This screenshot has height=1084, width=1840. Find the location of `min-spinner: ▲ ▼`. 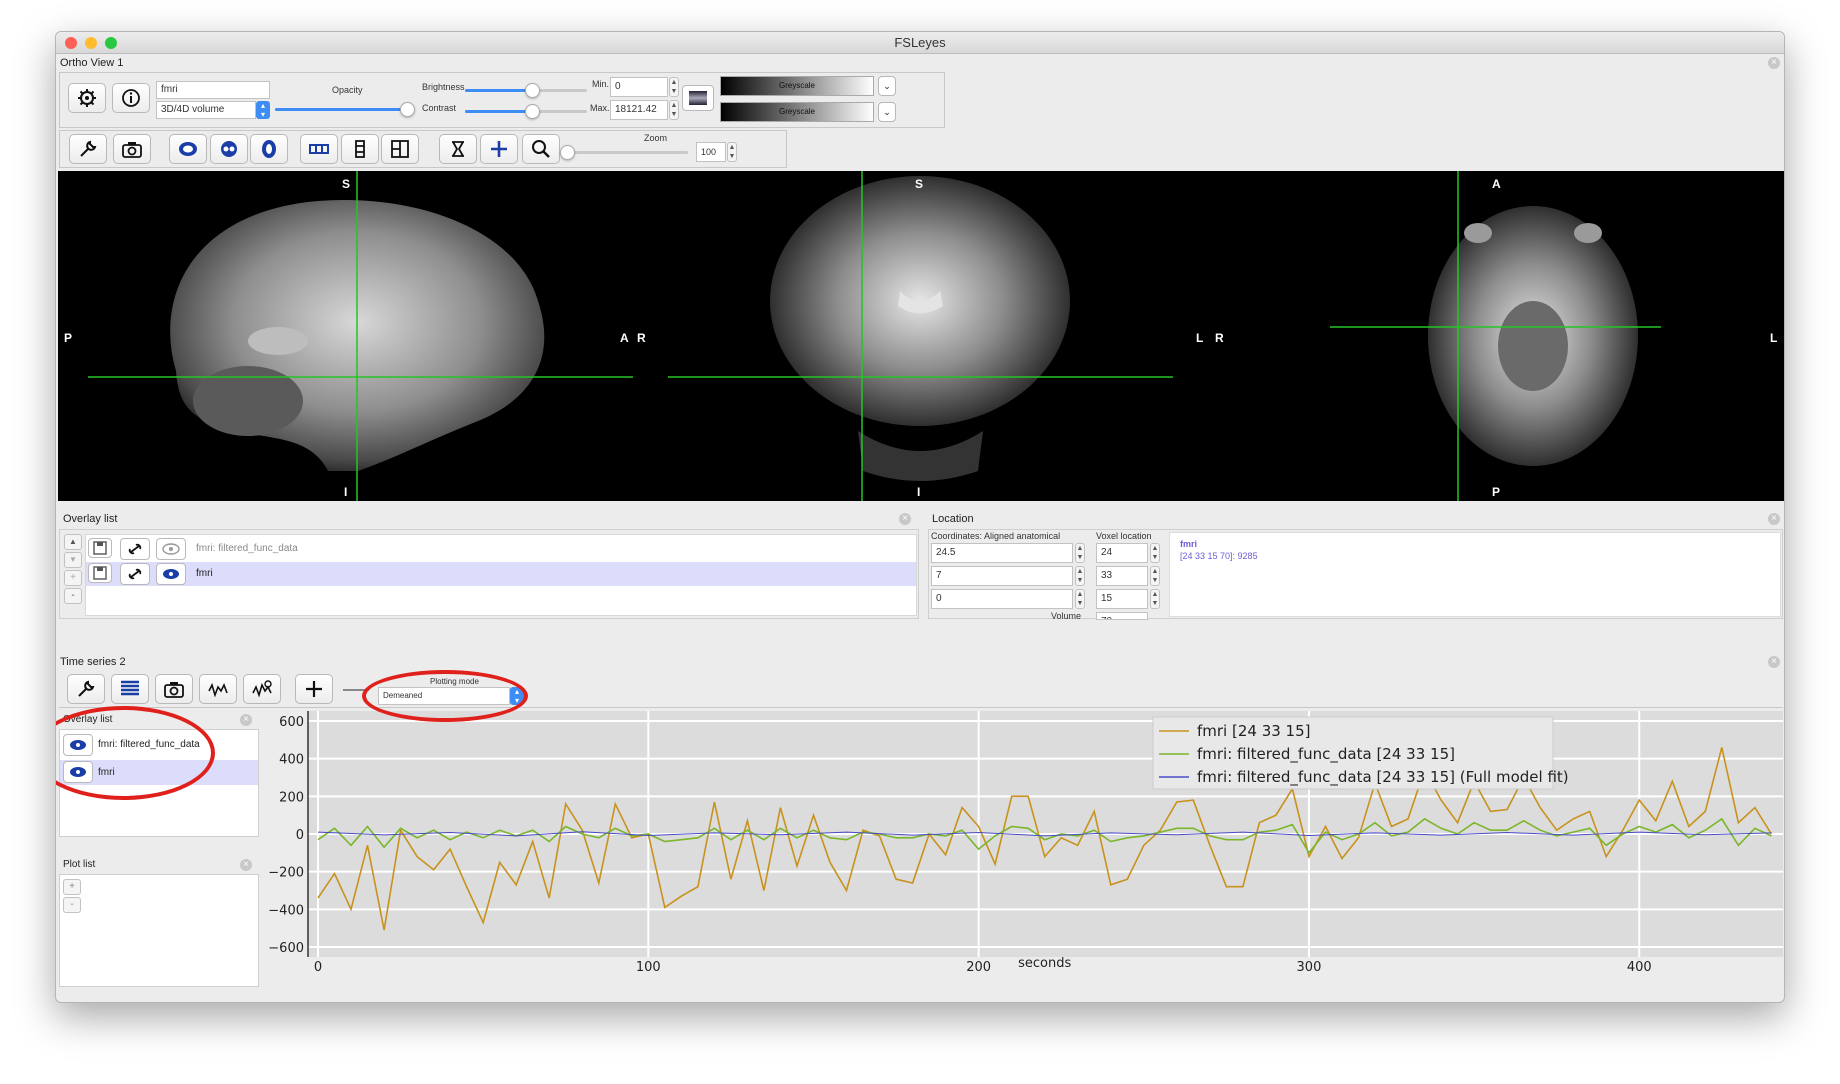

min-spinner: ▲ ▼ is located at coordinates (674, 87).